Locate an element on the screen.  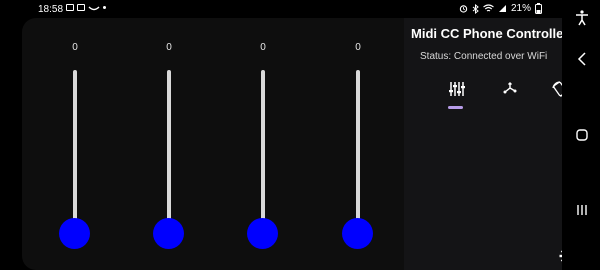
navigation-bar is located at coordinates (581, 135).